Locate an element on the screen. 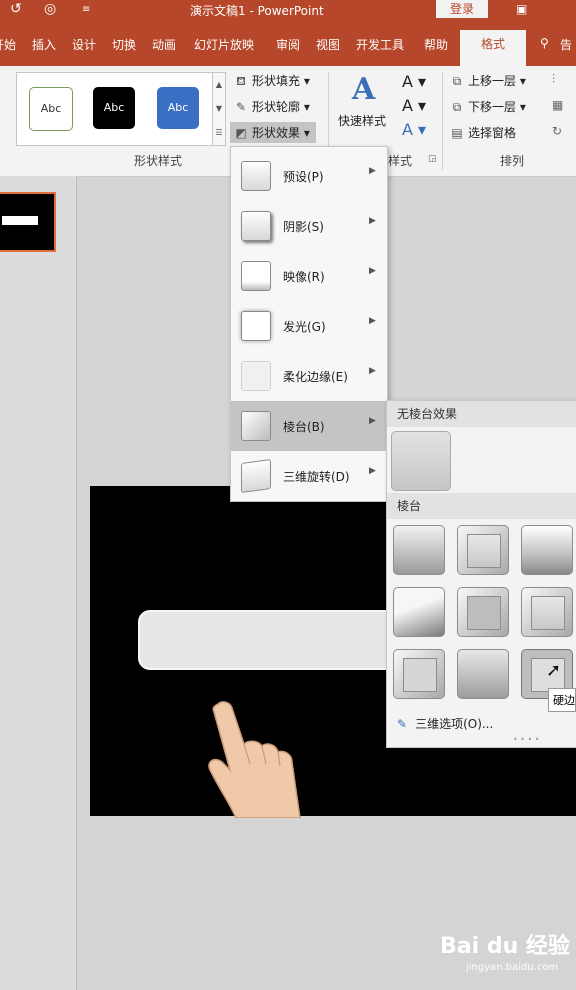 Image resolution: width=576 pixels, height=990 pixels. menu-item-shadow: 阴影(S) ▶ is located at coordinates (309, 226).